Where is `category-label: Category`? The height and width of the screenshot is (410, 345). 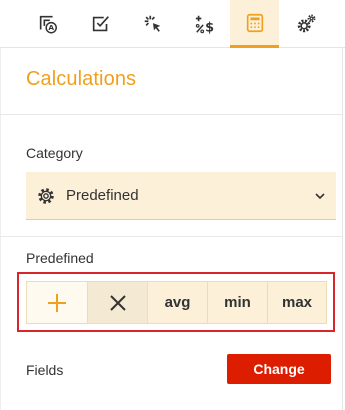
category-label: Category is located at coordinates (54, 153).